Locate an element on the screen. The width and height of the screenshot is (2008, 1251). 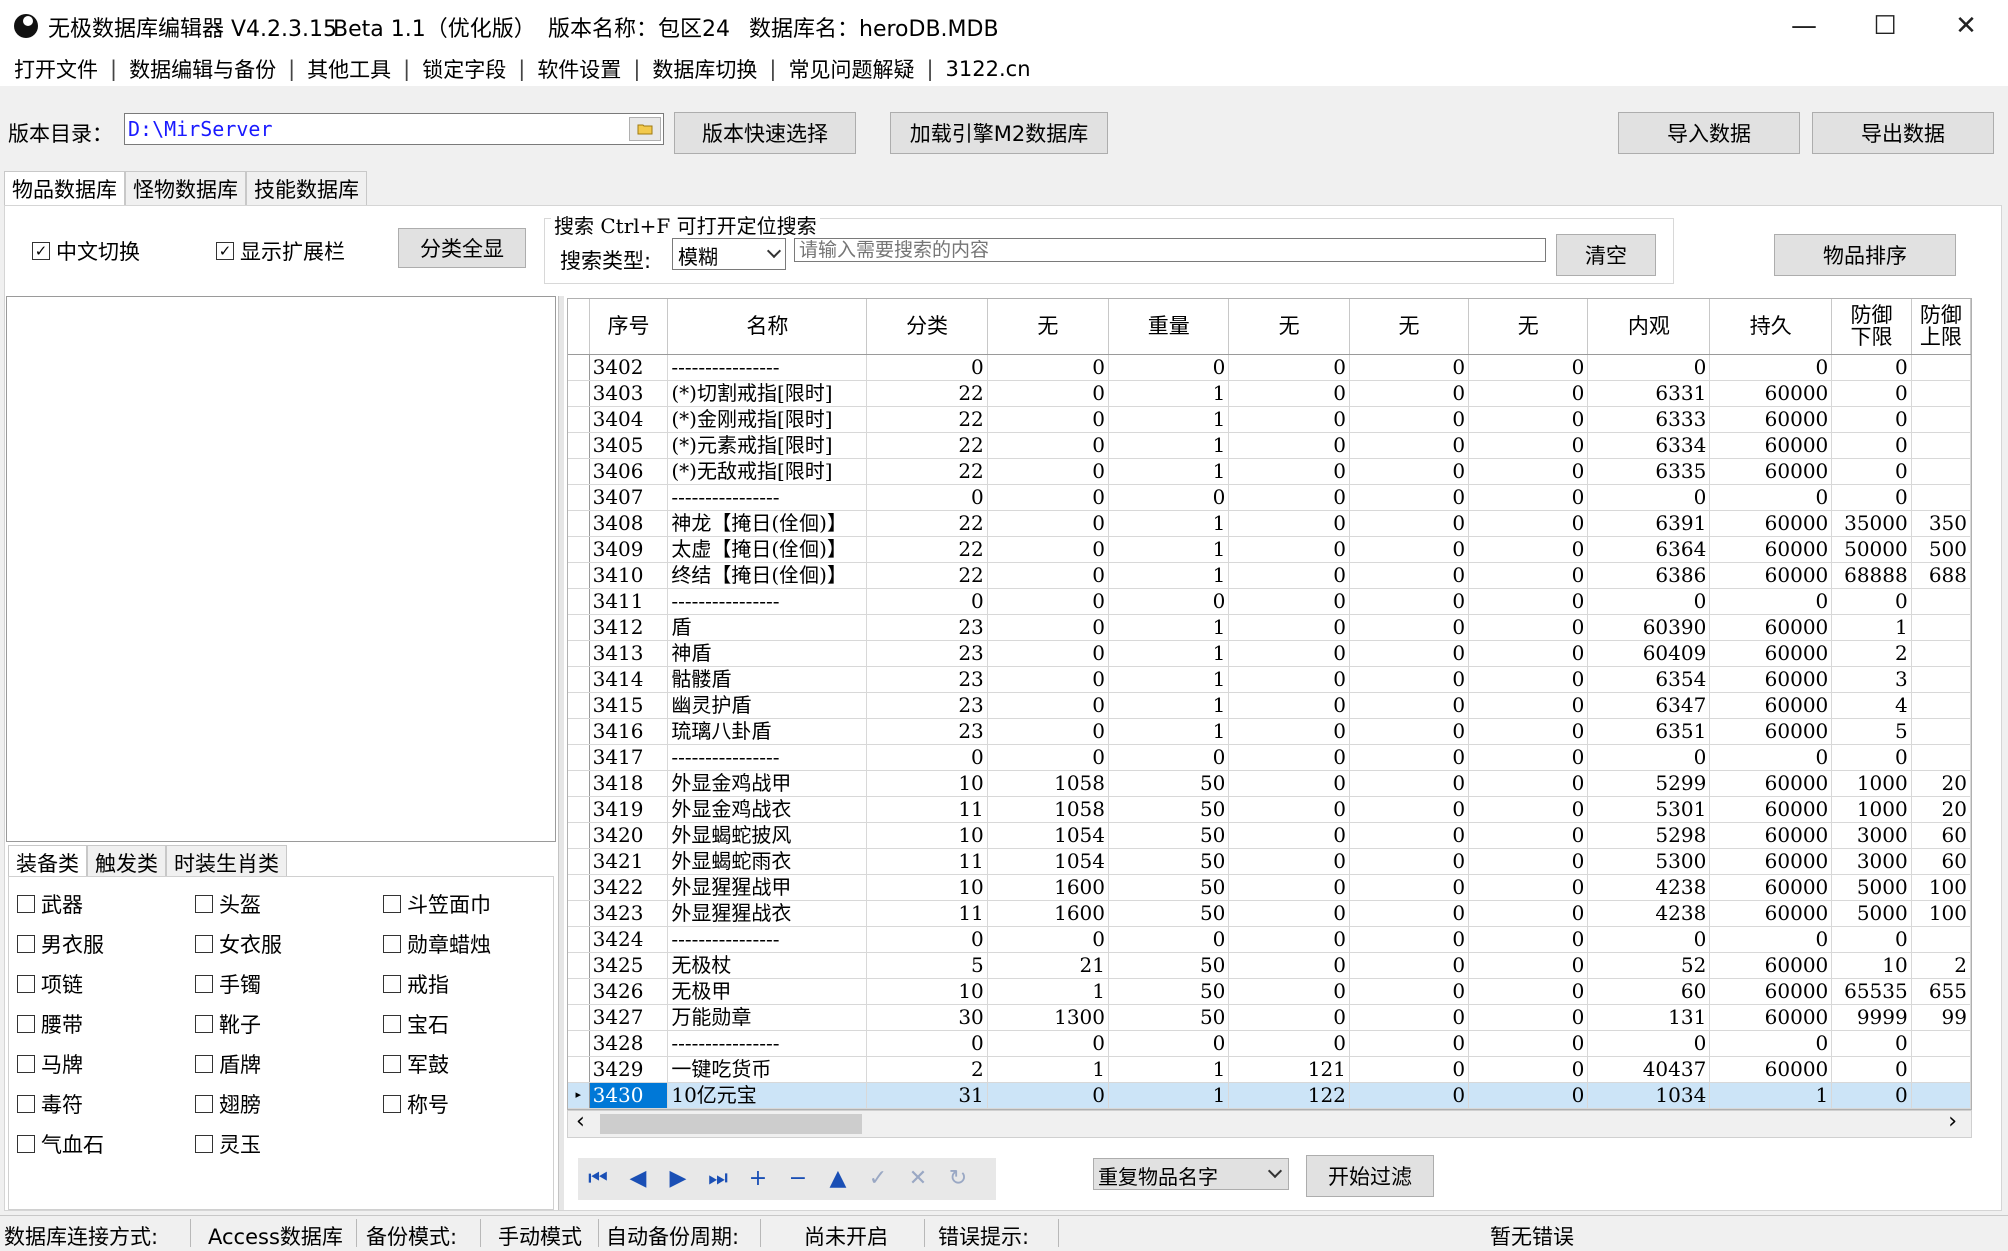
table-cell: 3415 is located at coordinates (629, 705).